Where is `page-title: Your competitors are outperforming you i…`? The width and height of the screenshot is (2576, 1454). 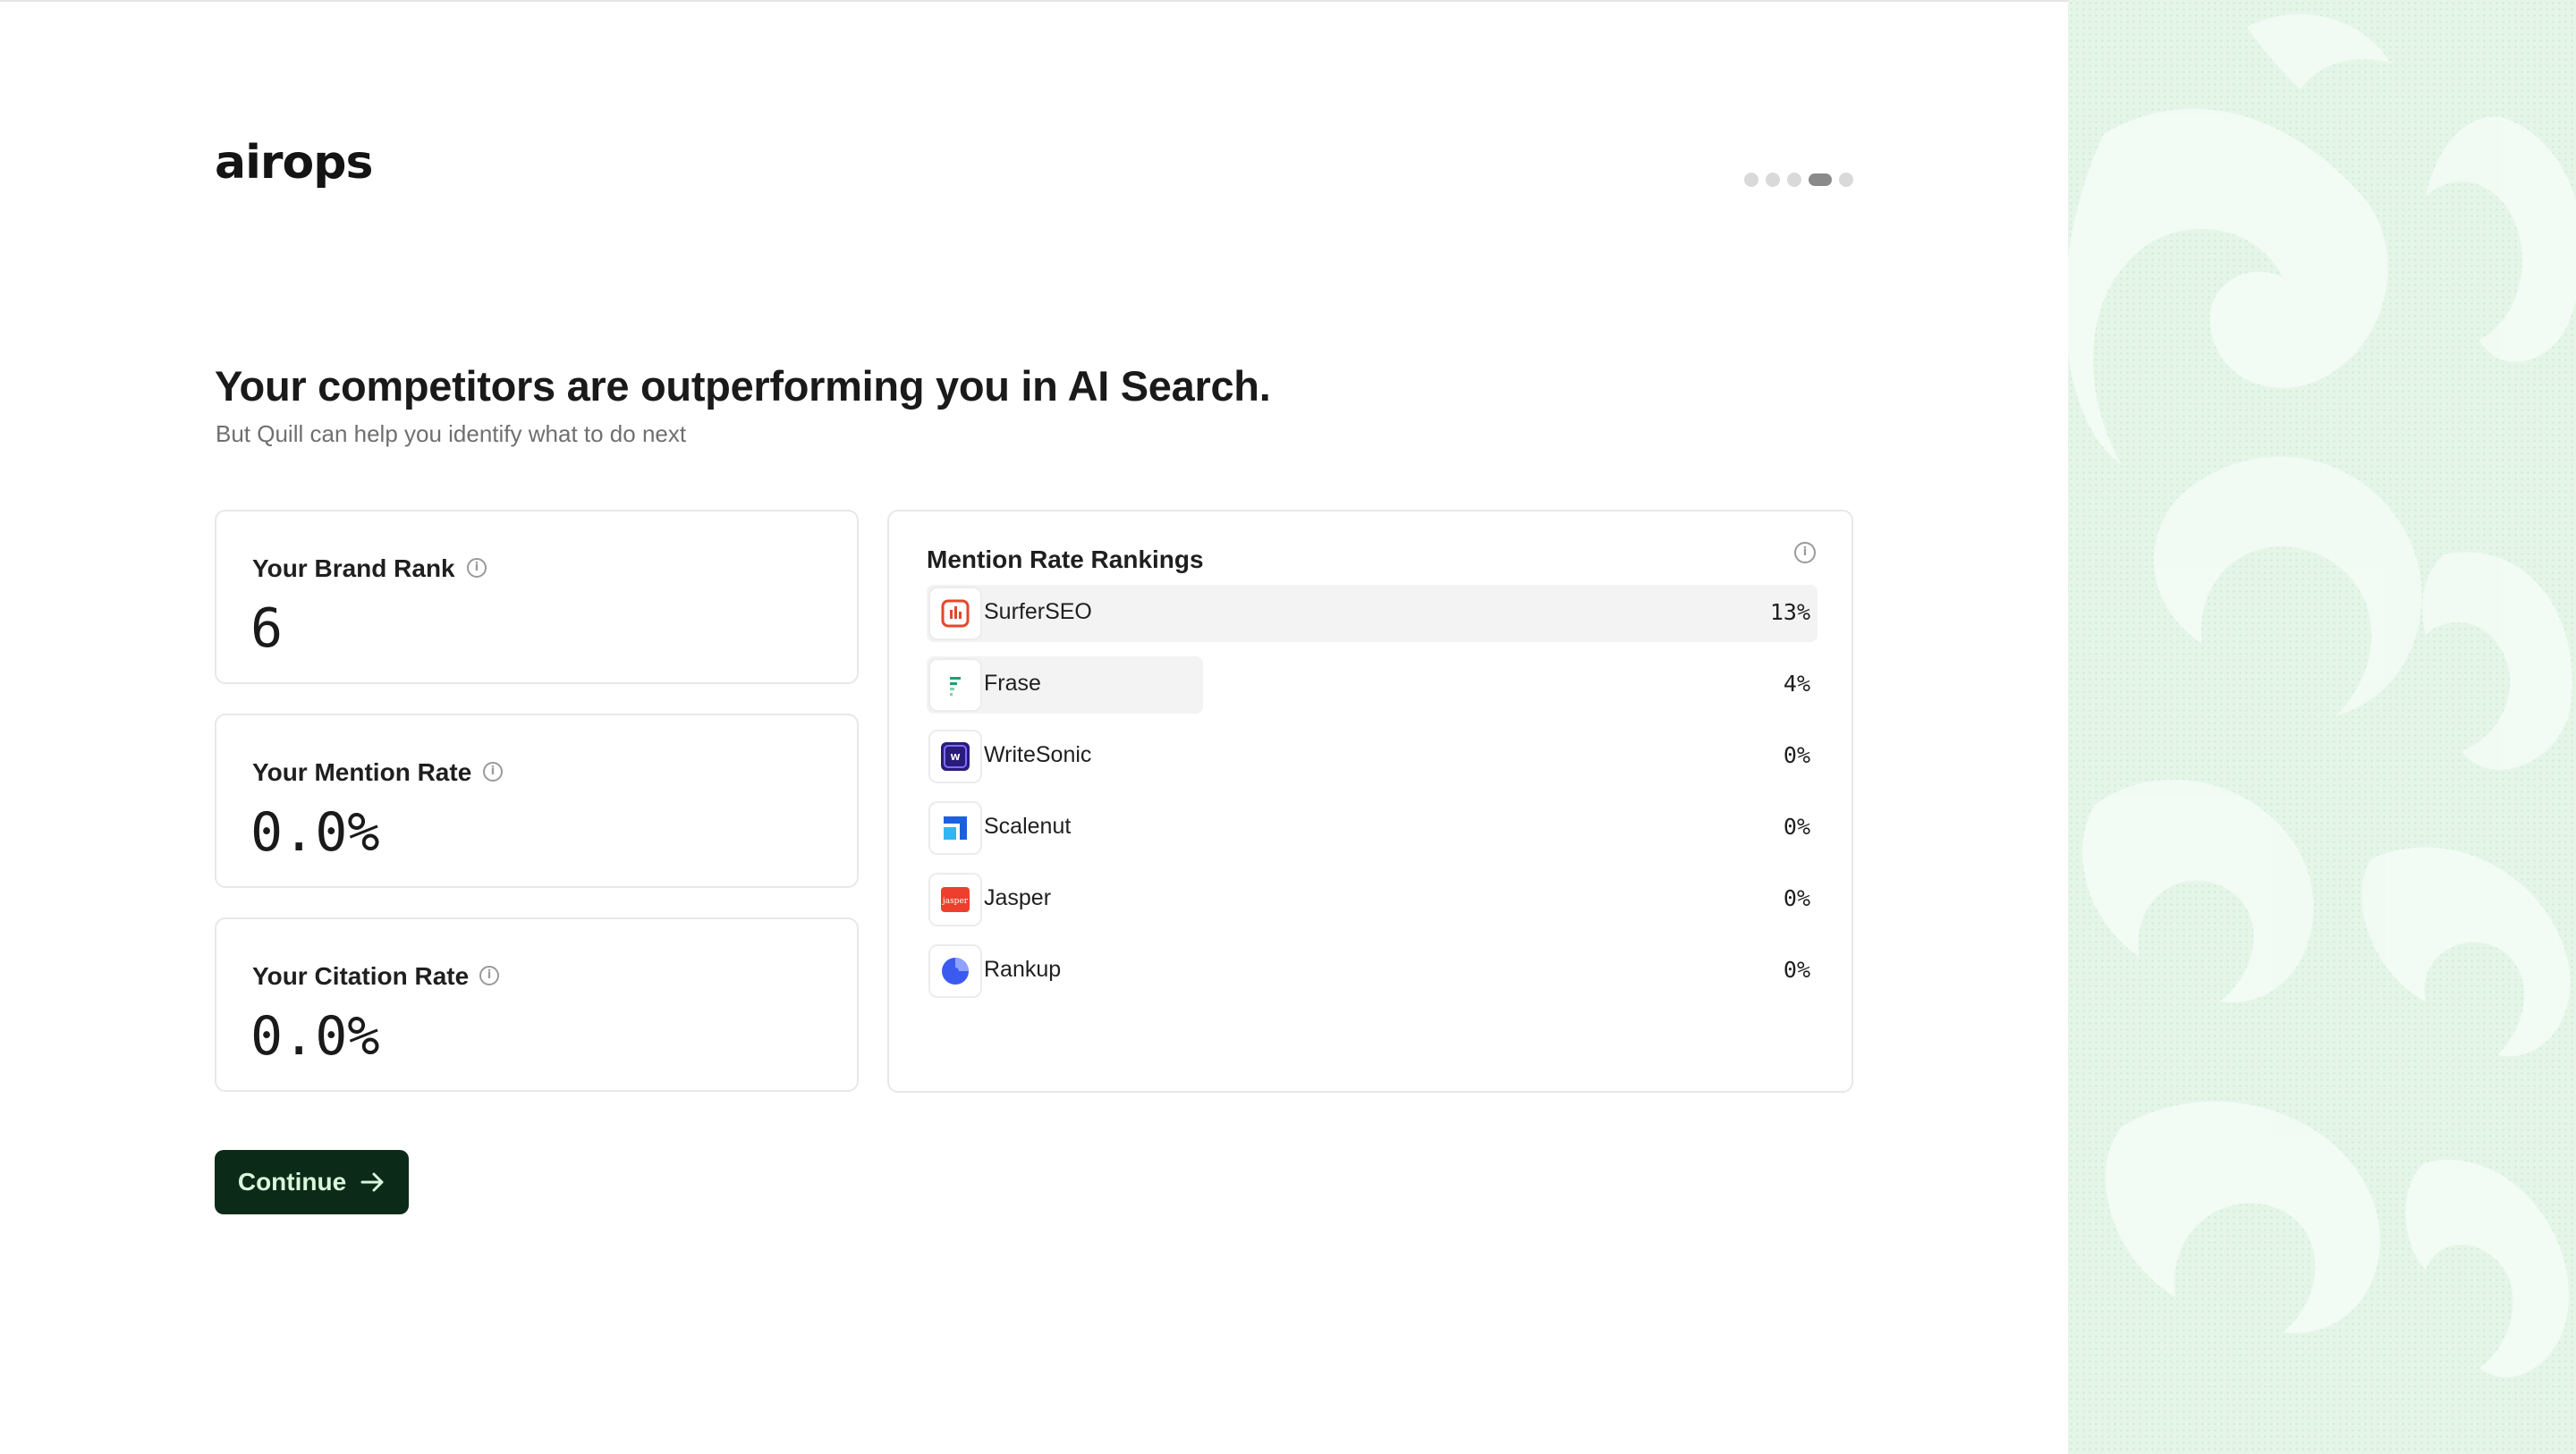 page-title: Your competitors are outperforming you i… is located at coordinates (743, 386).